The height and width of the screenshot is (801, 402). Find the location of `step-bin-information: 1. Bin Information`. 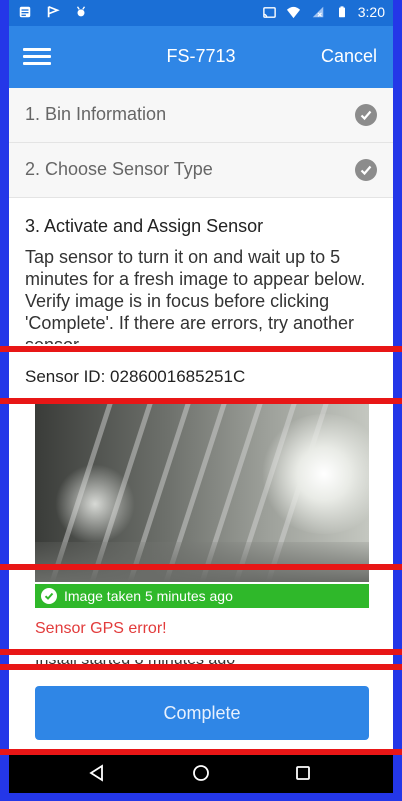

step-bin-information: 1. Bin Information is located at coordinates (201, 115).